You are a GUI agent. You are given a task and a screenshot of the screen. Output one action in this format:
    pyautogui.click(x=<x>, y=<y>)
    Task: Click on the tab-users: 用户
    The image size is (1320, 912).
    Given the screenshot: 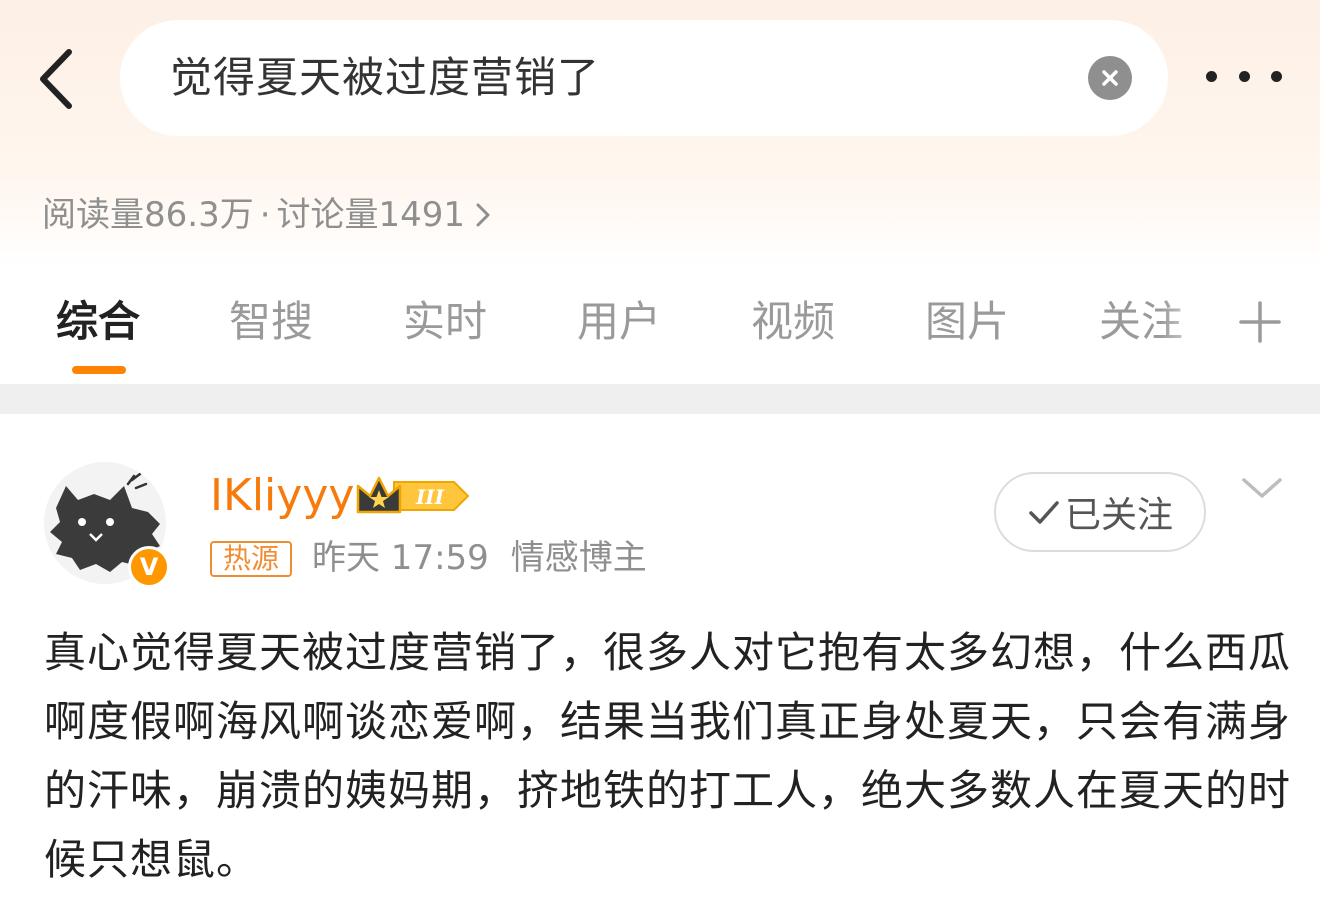 What is the action you would take?
    pyautogui.click(x=619, y=325)
    